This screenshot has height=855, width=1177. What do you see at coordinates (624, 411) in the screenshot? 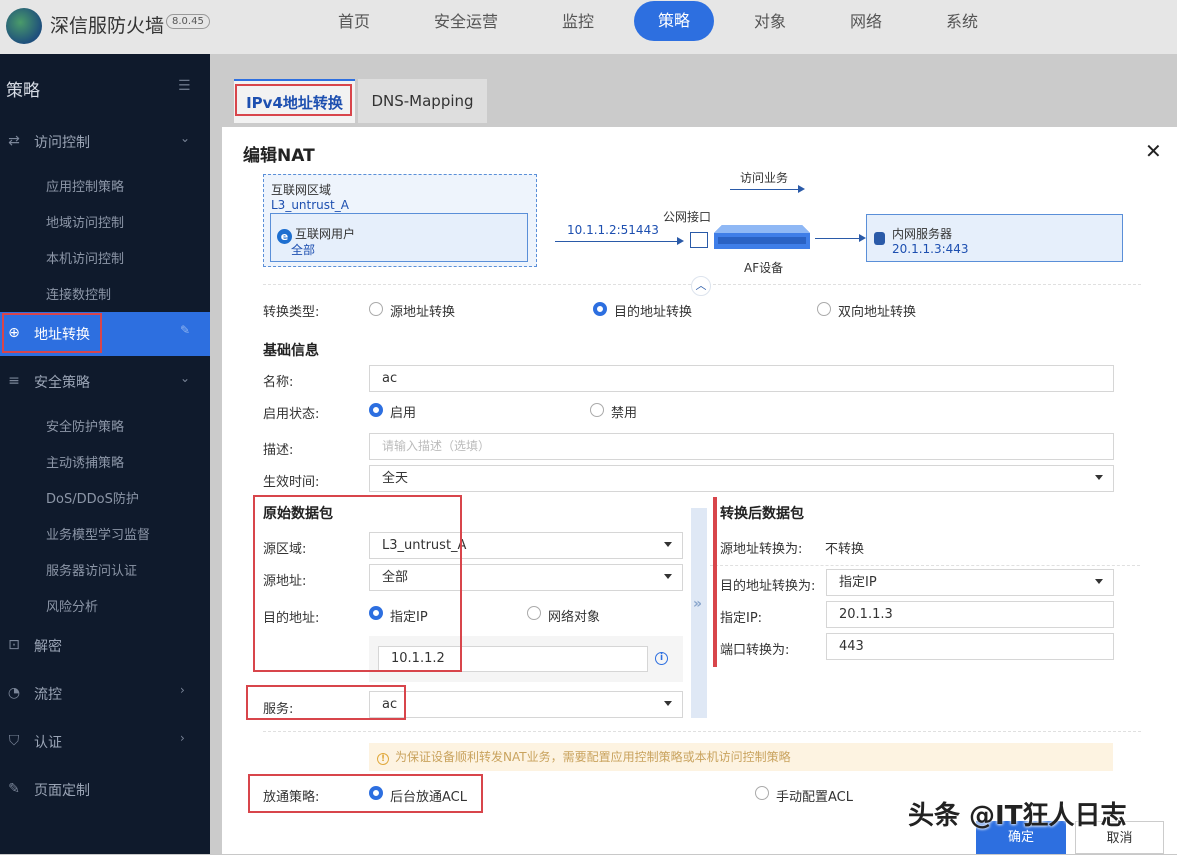
I see `radio-disabled-label: 禁用` at bounding box center [624, 411].